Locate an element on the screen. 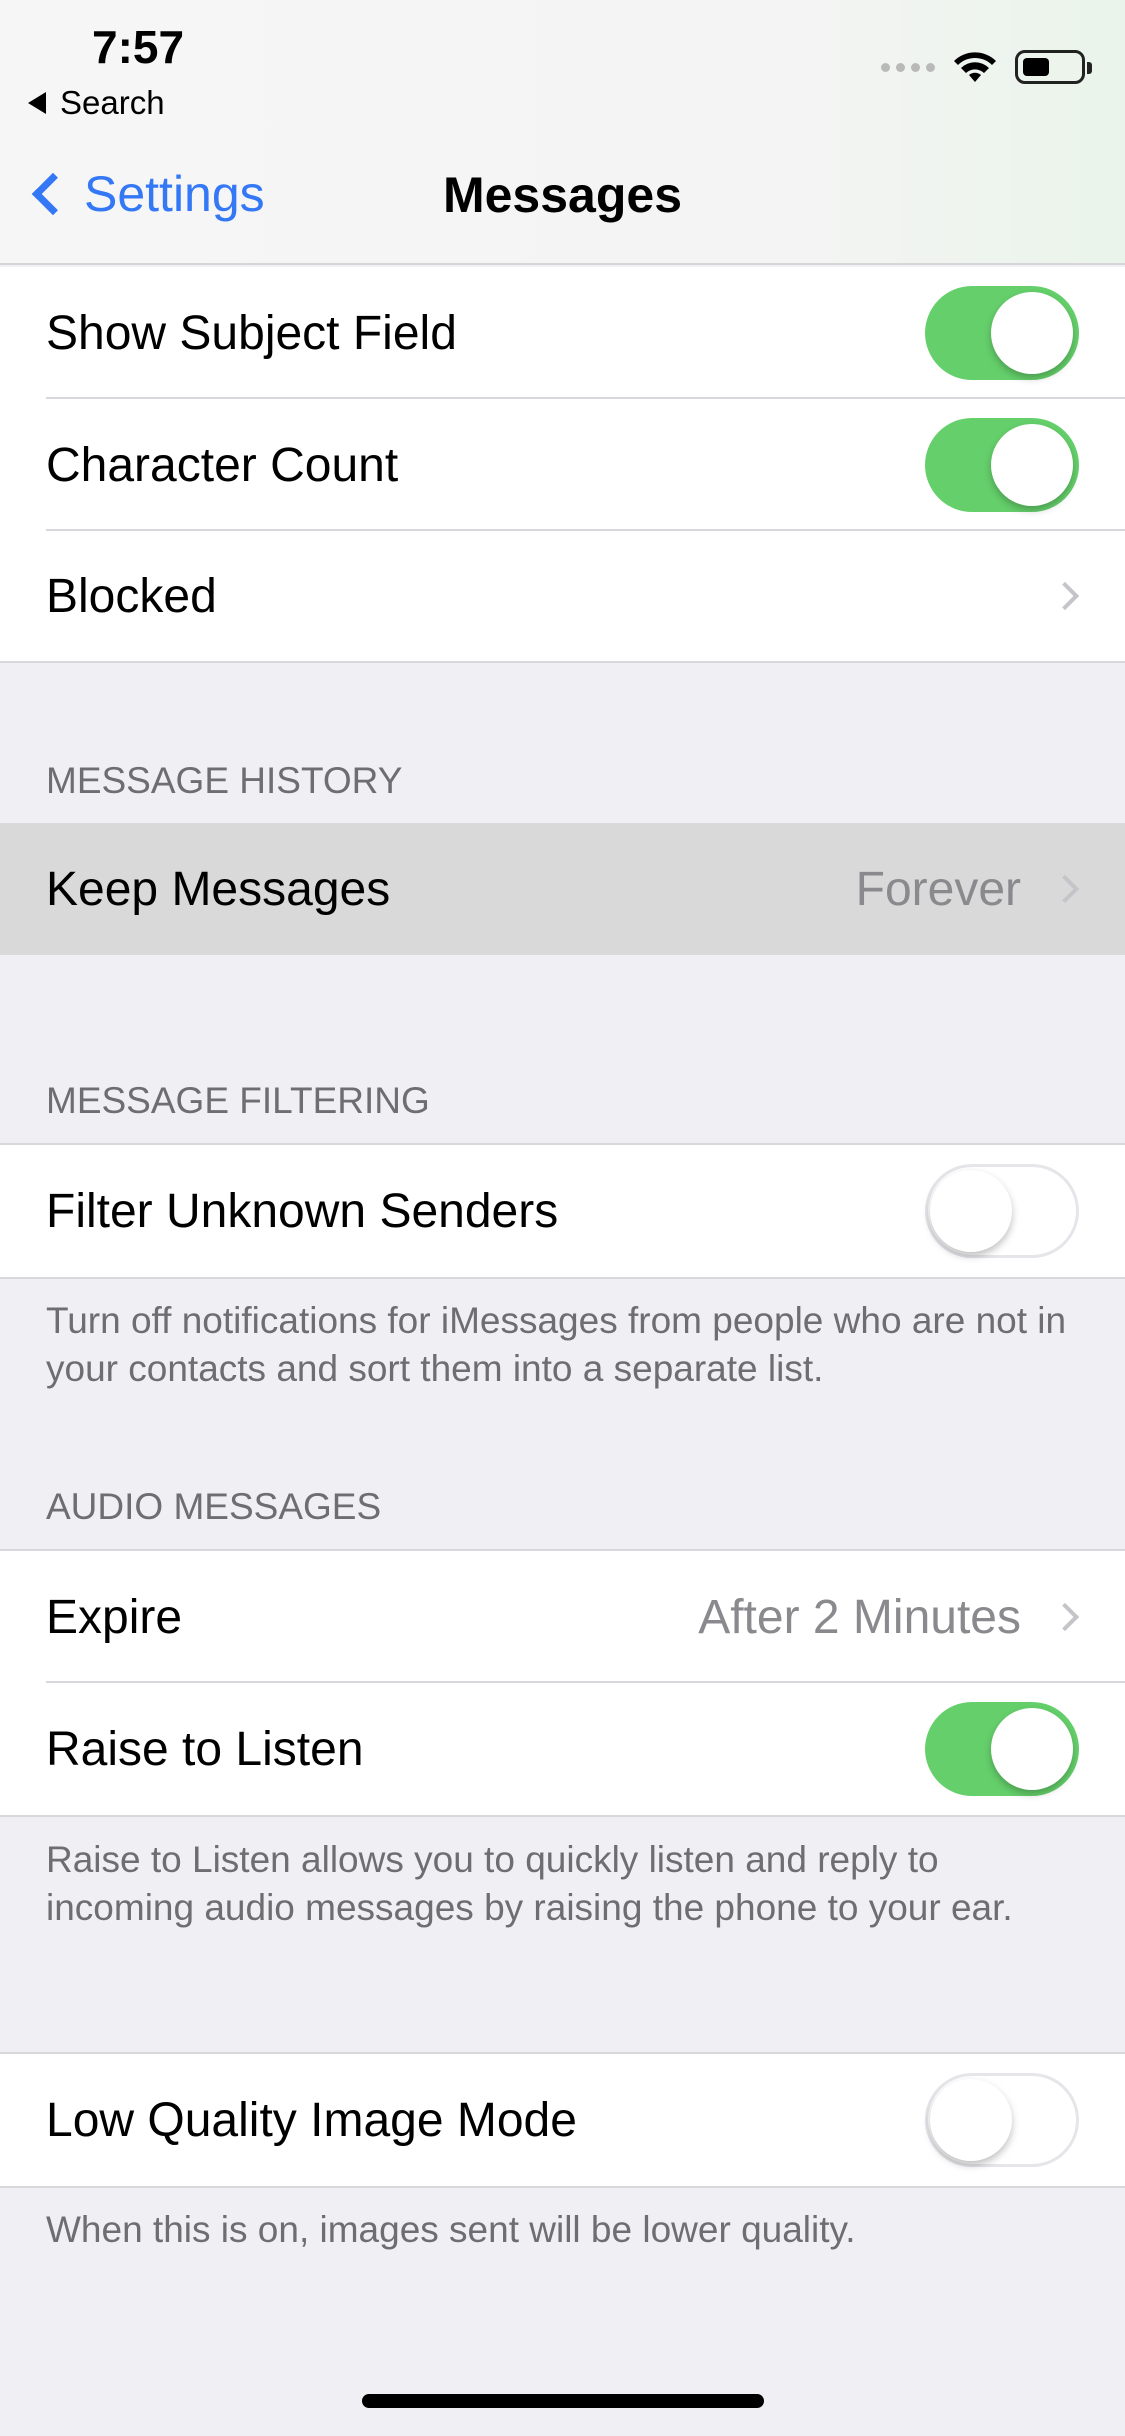 This screenshot has width=1125, height=2436. low-quality-image-mode-row: Low Quality Image Mode is located at coordinates (562, 2120).